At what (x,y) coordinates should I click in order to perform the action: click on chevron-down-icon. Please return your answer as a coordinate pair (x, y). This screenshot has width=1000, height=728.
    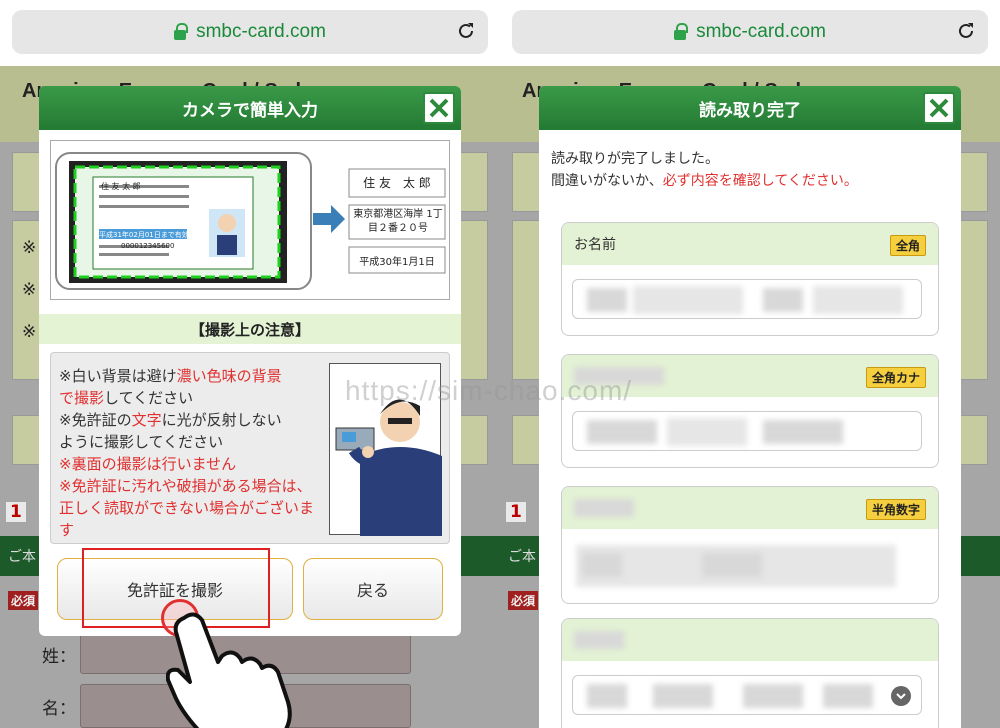
    Looking at the image, I should click on (901, 696).